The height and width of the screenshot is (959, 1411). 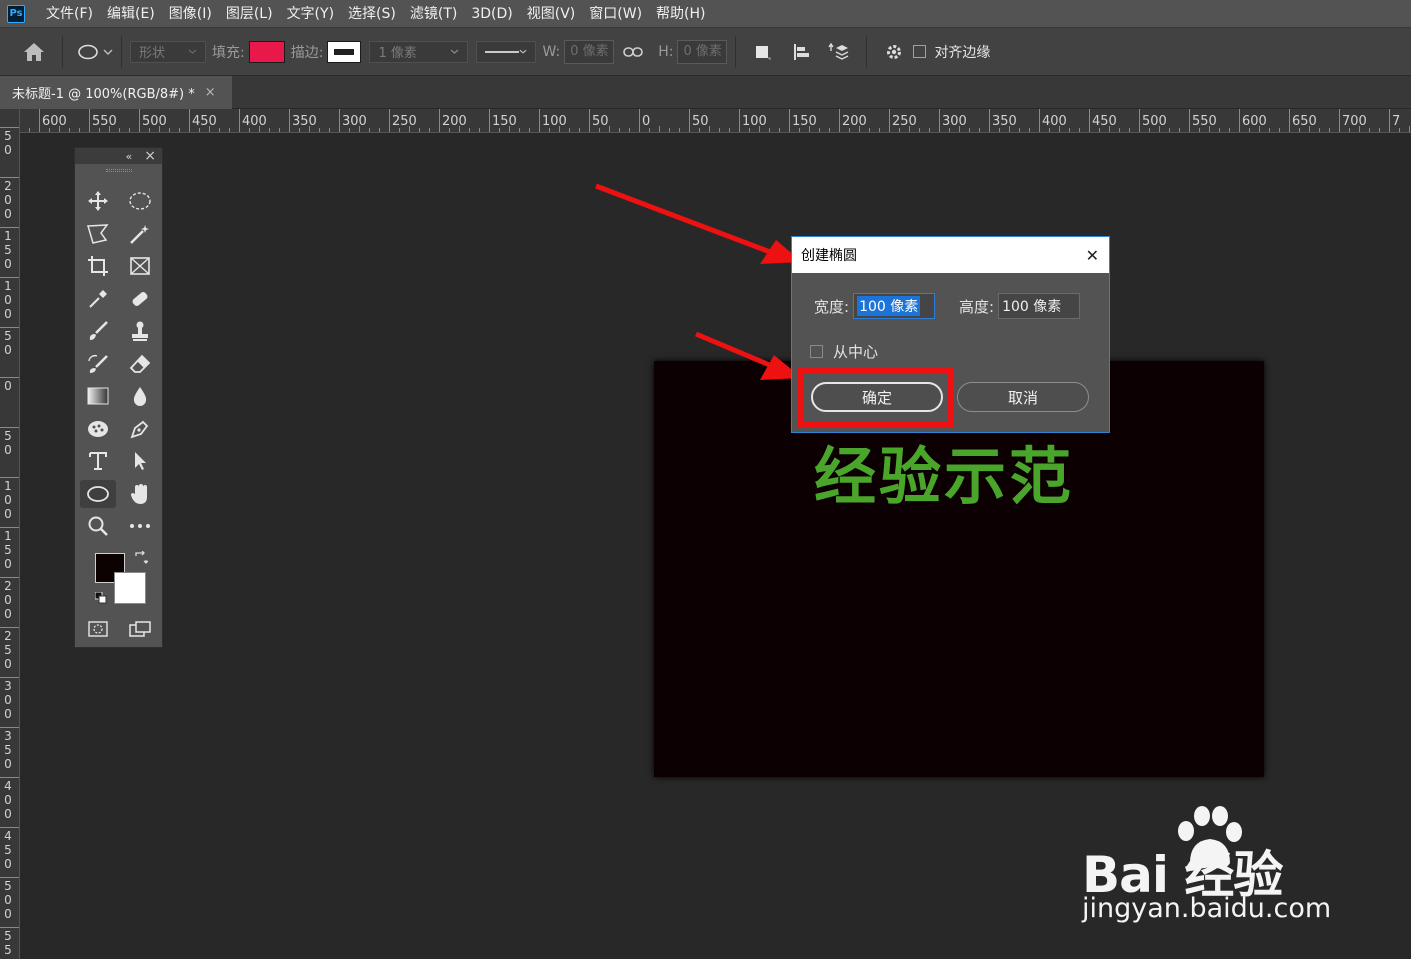 I want to click on from-center-label: 从中心, so click(x=856, y=352).